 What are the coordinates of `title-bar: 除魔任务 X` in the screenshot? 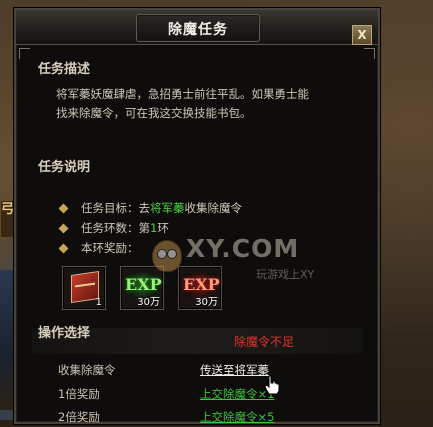 It's located at (197, 27).